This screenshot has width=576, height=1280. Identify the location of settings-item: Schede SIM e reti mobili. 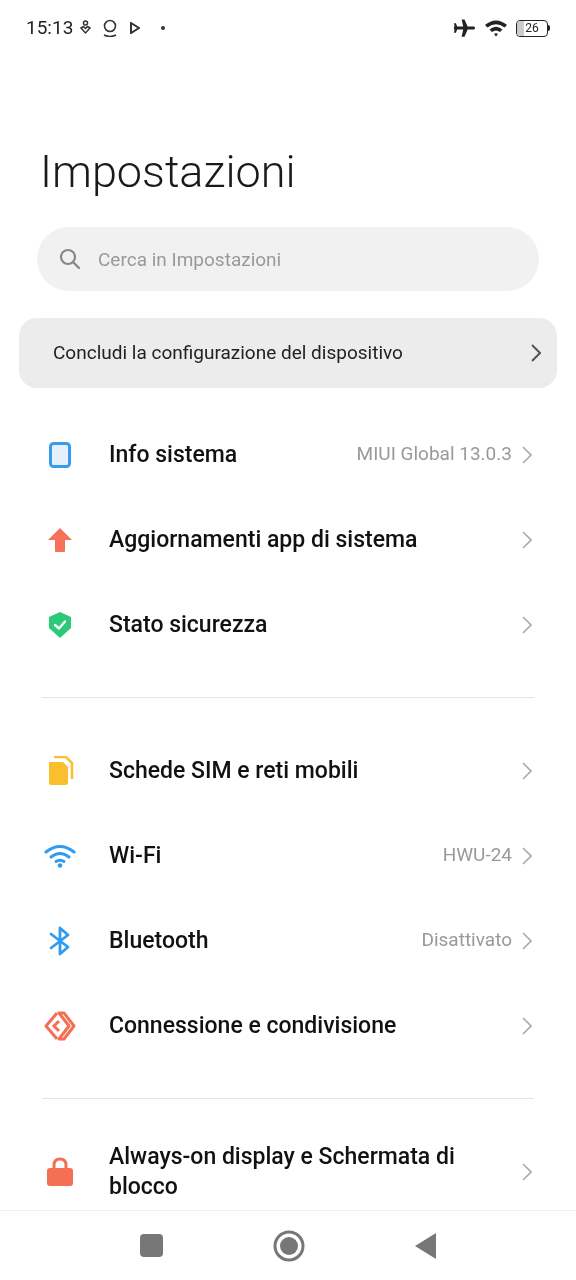
(288, 770).